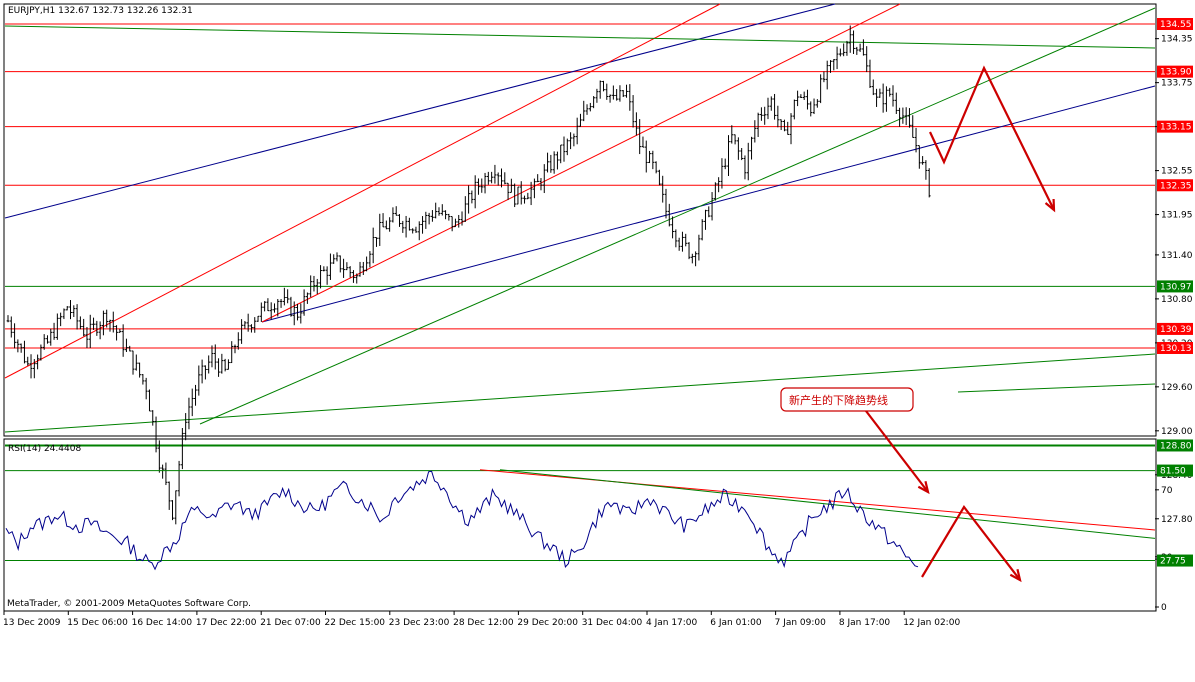 The height and width of the screenshot is (682, 1195). What do you see at coordinates (1177, 432) in the screenshot?
I see `y-tick-label-9: 129.00` at bounding box center [1177, 432].